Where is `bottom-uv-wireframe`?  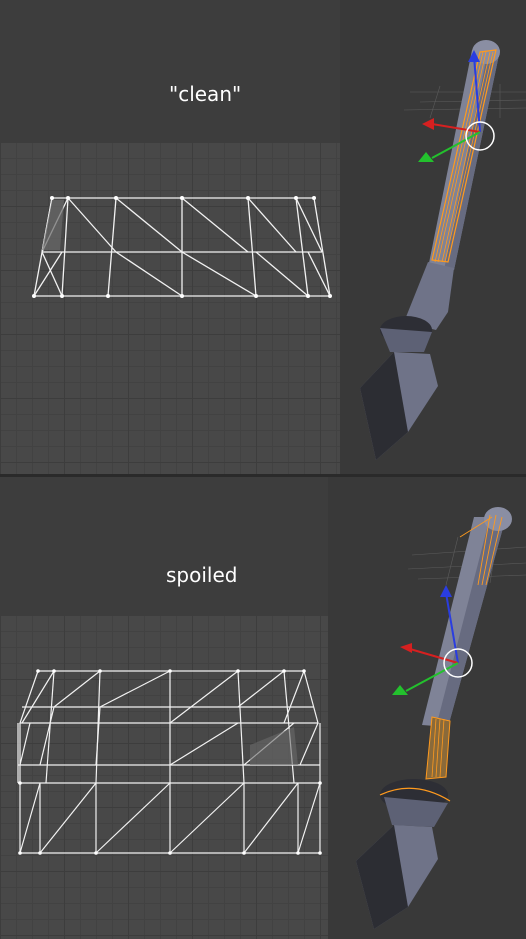 bottom-uv-wireframe is located at coordinates (169, 762).